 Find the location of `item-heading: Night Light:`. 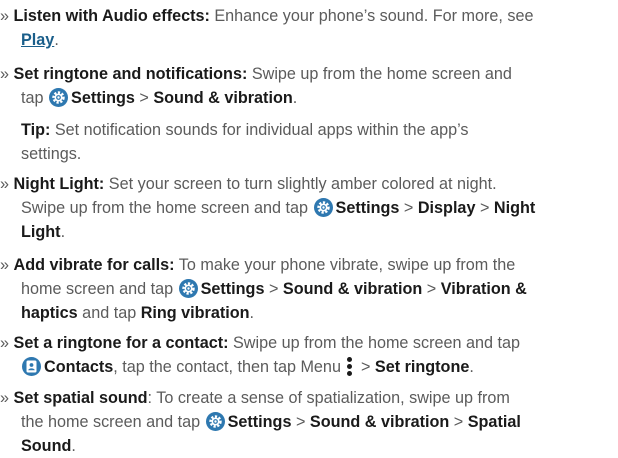

item-heading: Night Light: is located at coordinates (59, 184).